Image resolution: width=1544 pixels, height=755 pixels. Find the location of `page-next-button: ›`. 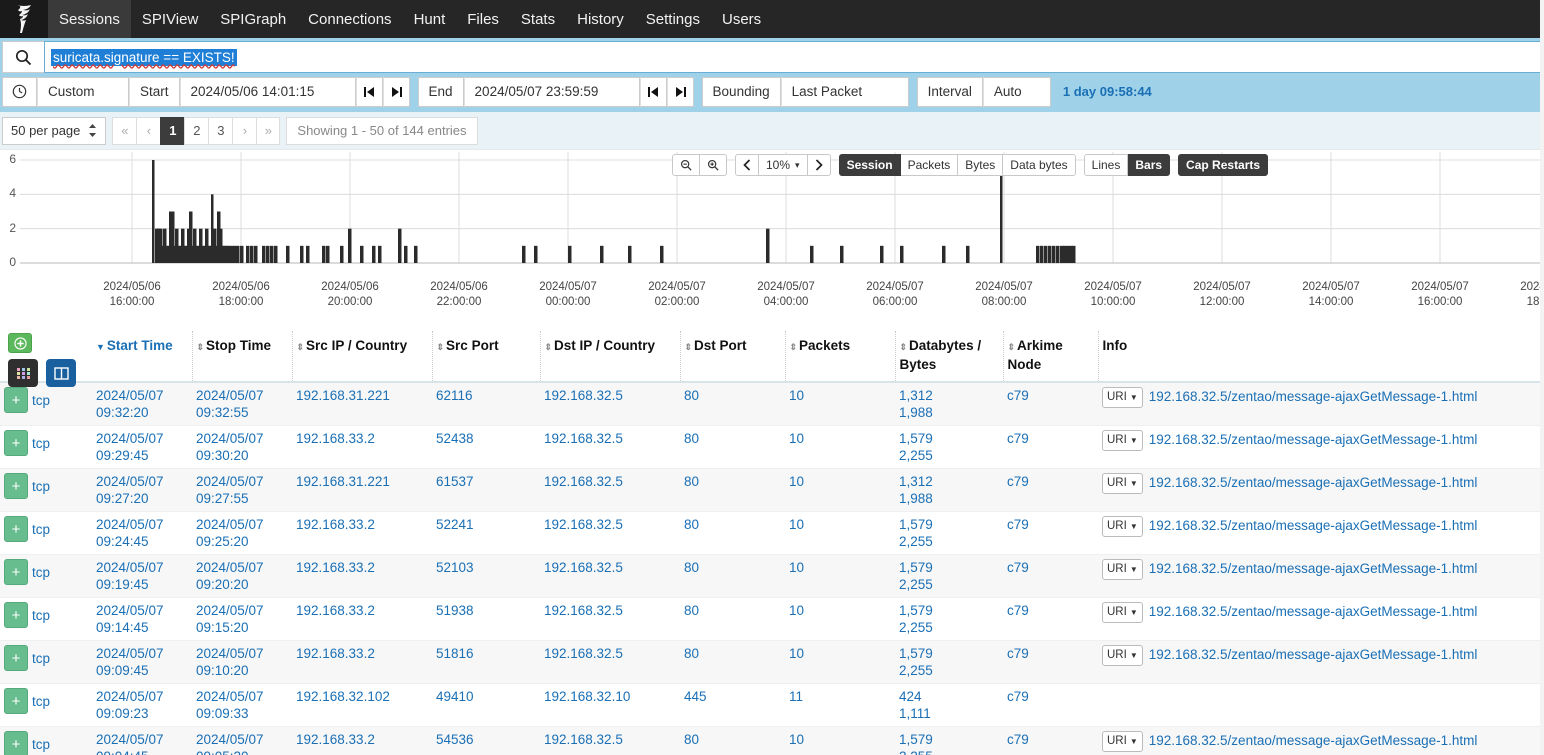

page-next-button: › is located at coordinates (244, 130).